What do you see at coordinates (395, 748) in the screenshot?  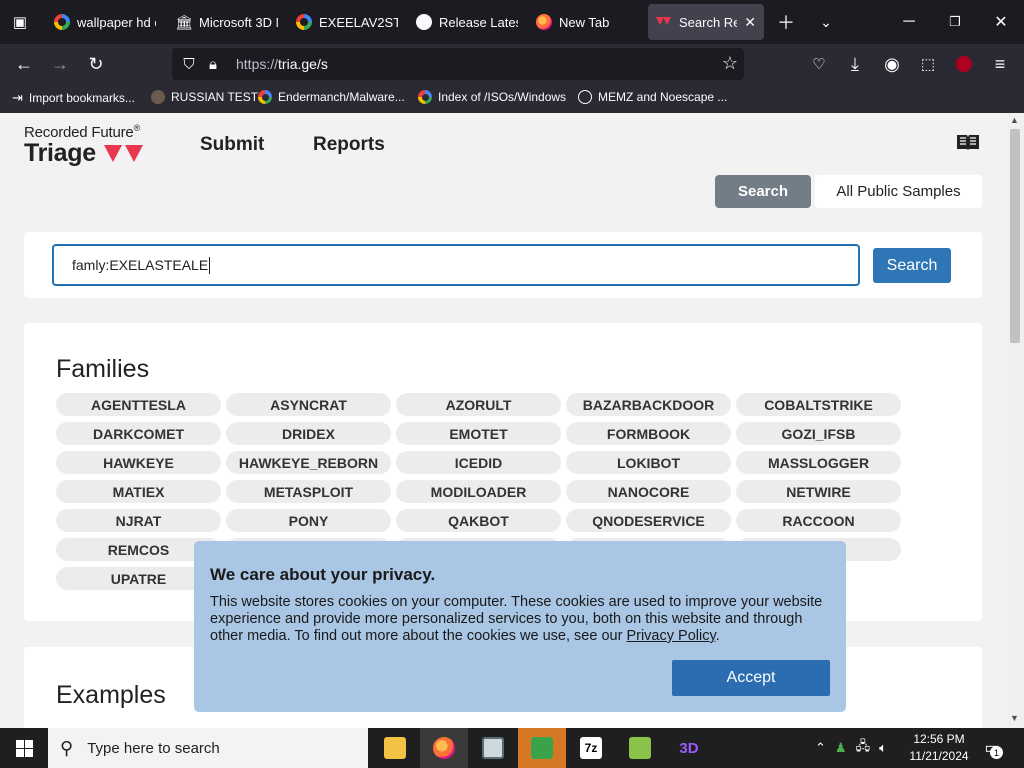 I see `file-explorer-app` at bounding box center [395, 748].